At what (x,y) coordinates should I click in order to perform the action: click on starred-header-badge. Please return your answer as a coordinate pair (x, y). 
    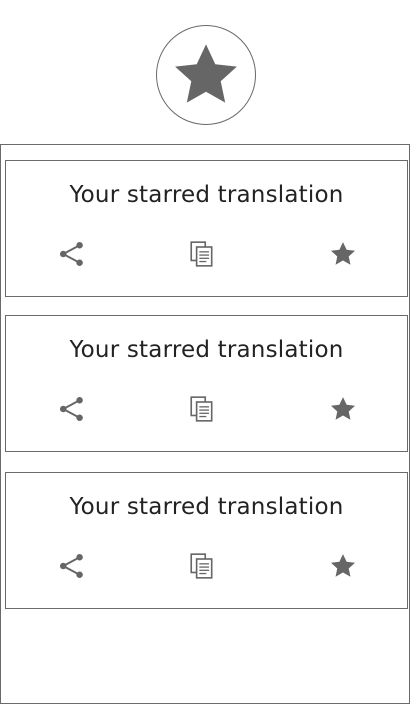
    Looking at the image, I should click on (206, 75).